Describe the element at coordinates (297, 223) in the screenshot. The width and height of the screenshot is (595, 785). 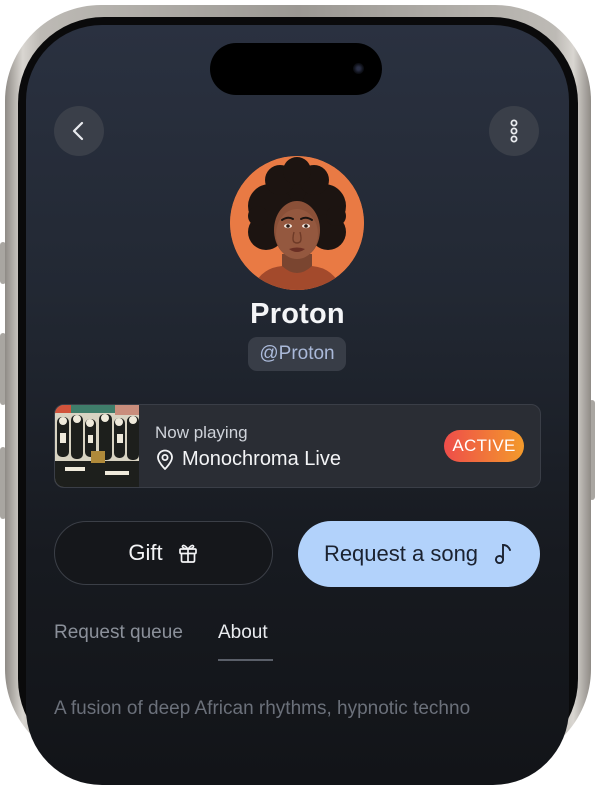
I see `avatar` at that location.